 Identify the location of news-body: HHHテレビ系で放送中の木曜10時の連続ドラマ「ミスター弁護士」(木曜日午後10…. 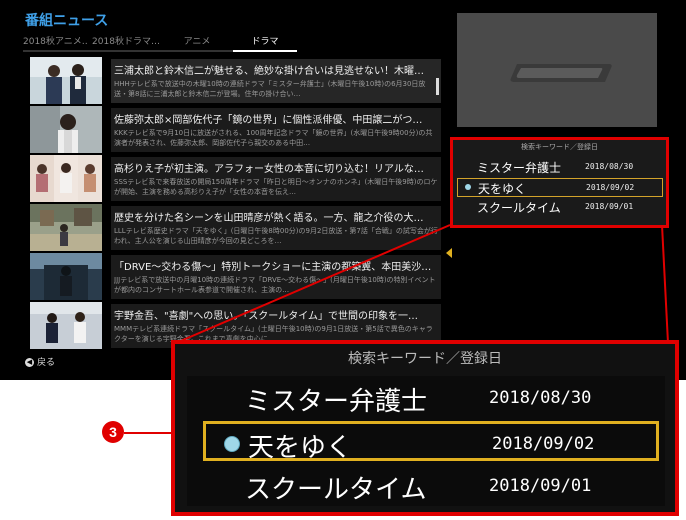
(270, 89).